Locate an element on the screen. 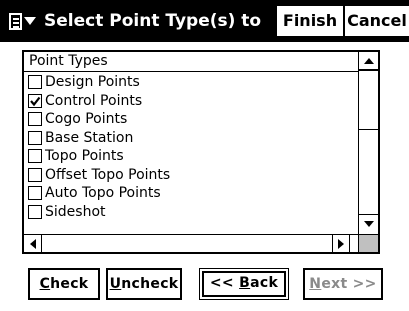  list-item-label: Control Points is located at coordinates (94, 100).